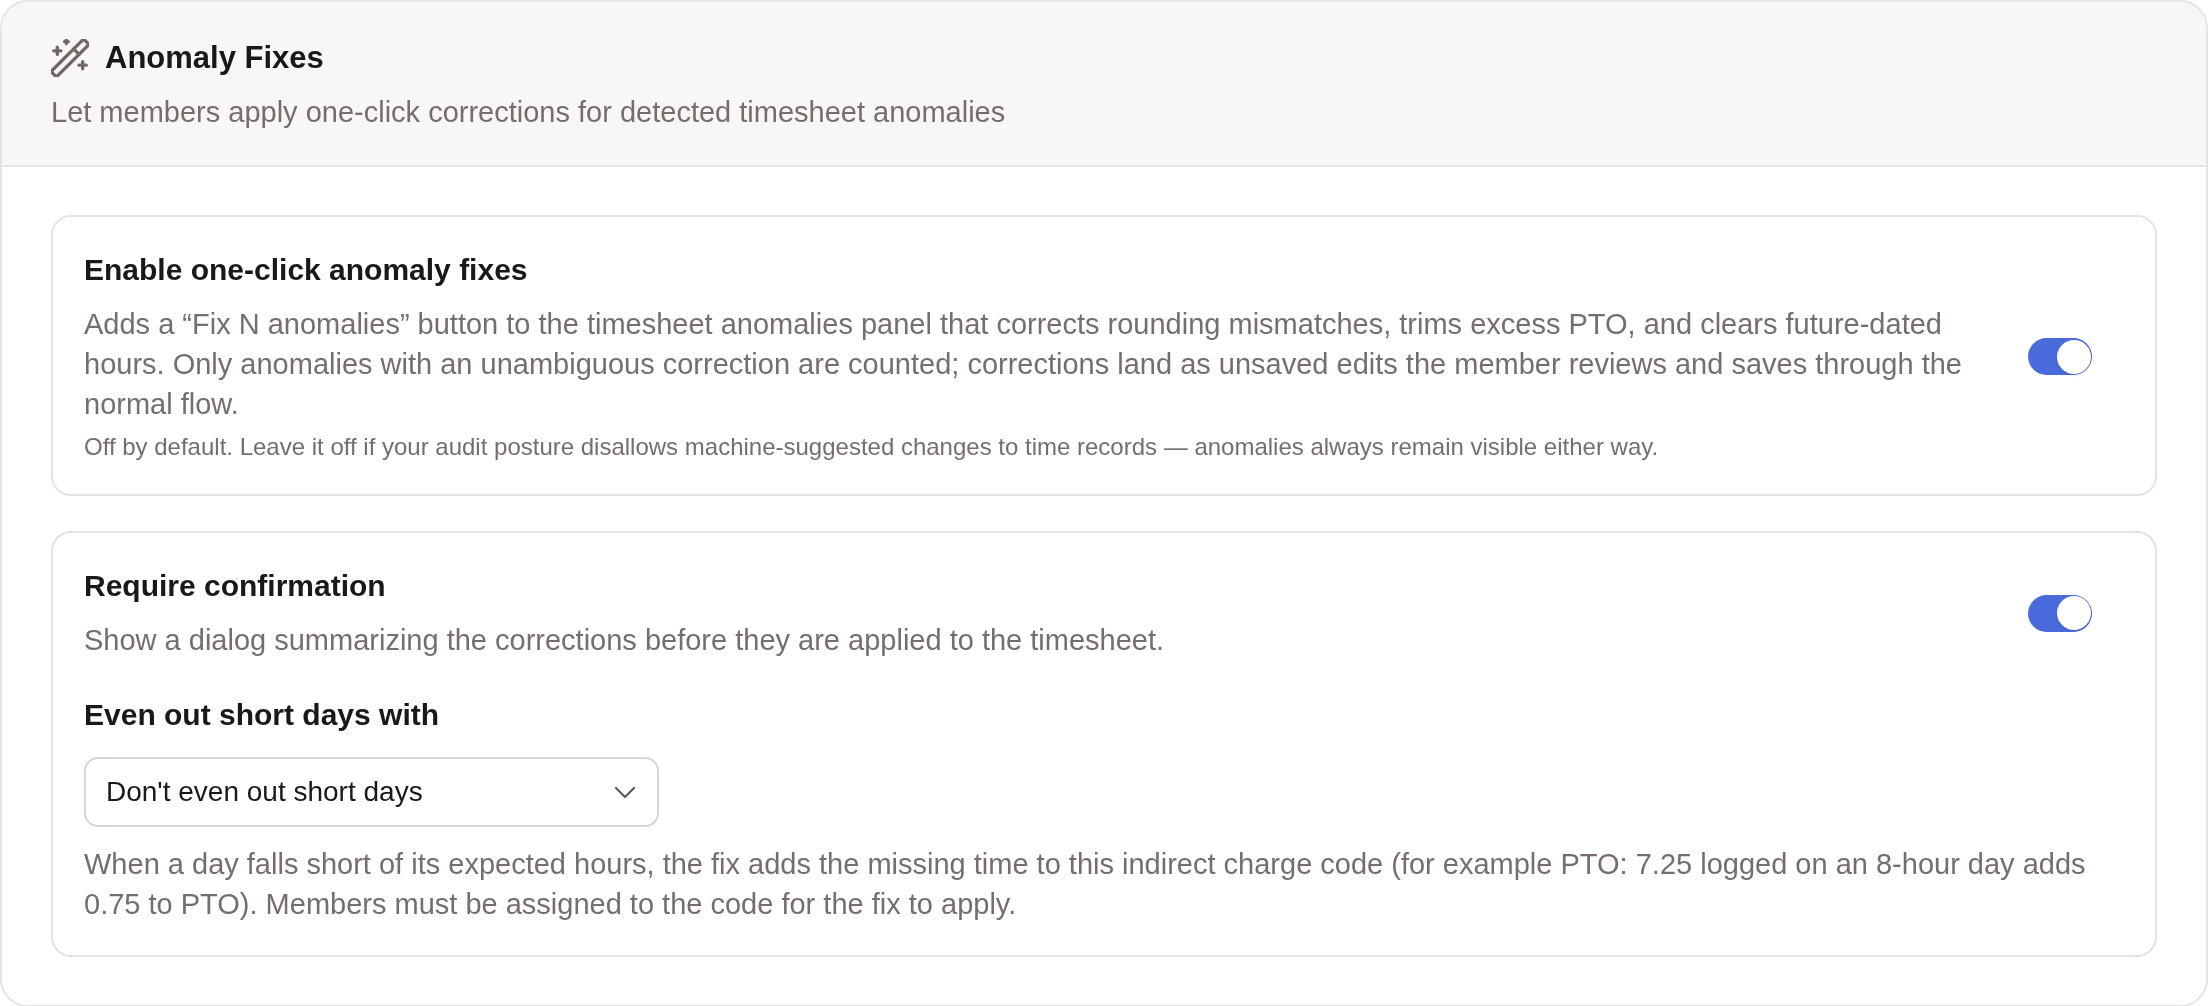 Image resolution: width=2210 pixels, height=1006 pixels. What do you see at coordinates (872, 447) in the screenshot?
I see `setting-note: Off by default. Leave it off if your audit posture disallows machine-suggested changes to time records — anomalies always remain visible either way.` at bounding box center [872, 447].